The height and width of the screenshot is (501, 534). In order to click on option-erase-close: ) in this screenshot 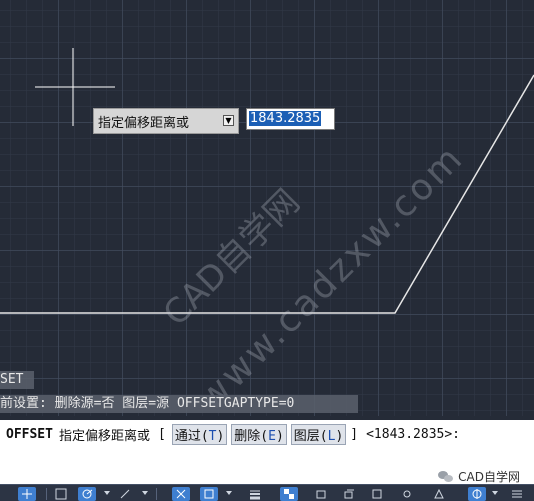, I will do `click(279, 436)`.